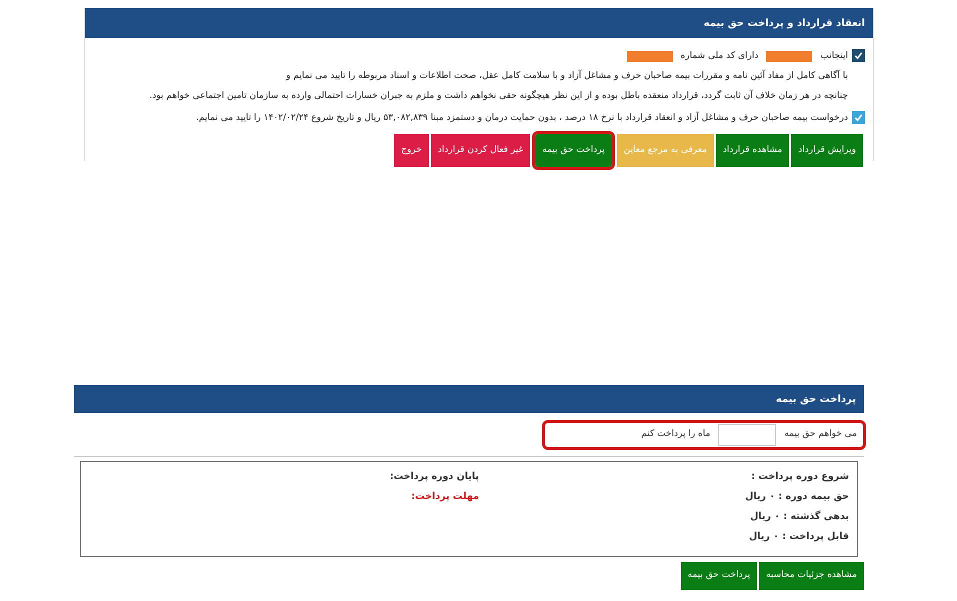  Describe the element at coordinates (811, 576) in the screenshot. I see `action-button: مشاهده جزئیات محاسبه` at that location.